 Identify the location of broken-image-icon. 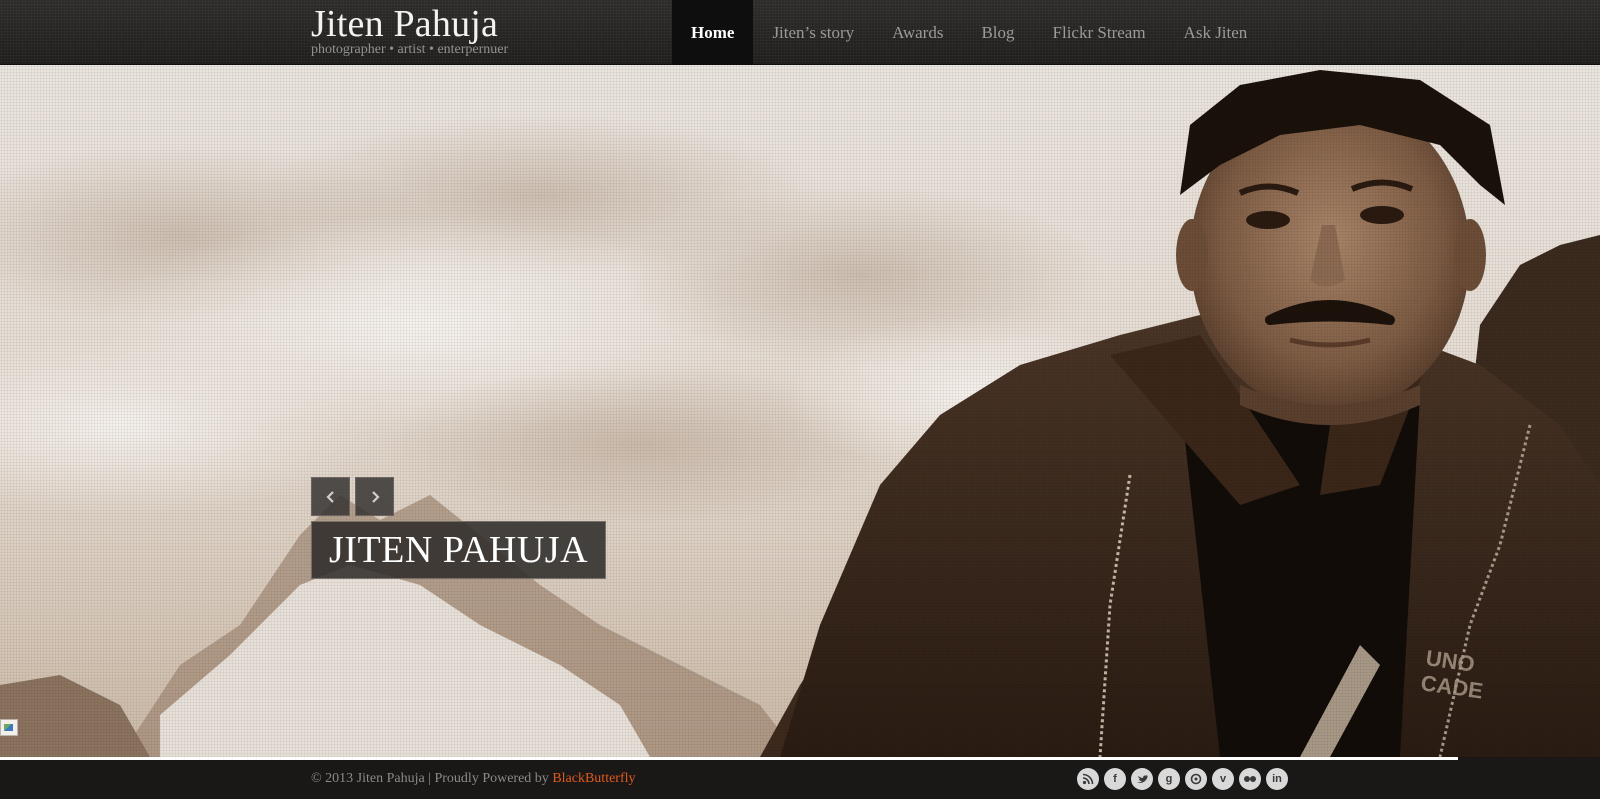
(9, 727).